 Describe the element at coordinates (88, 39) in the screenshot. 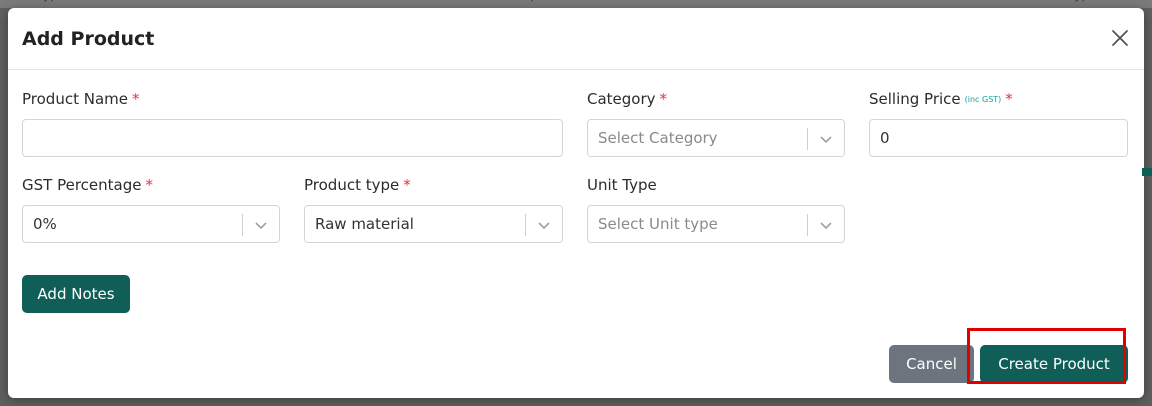

I see `modal-title: Add Product` at that location.